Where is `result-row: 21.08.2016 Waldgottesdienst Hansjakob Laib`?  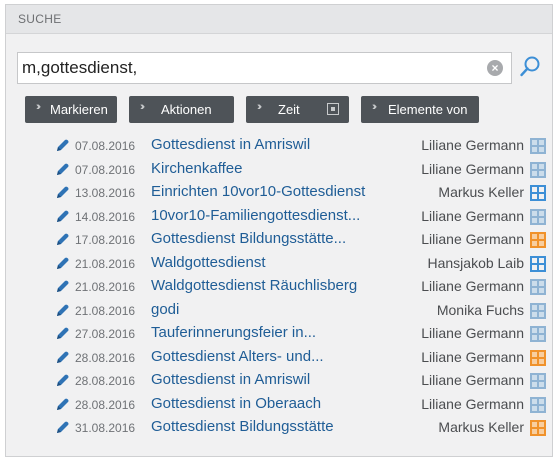
result-row: 21.08.2016 Waldgottesdienst Hansjakob Laib is located at coordinates (279, 264).